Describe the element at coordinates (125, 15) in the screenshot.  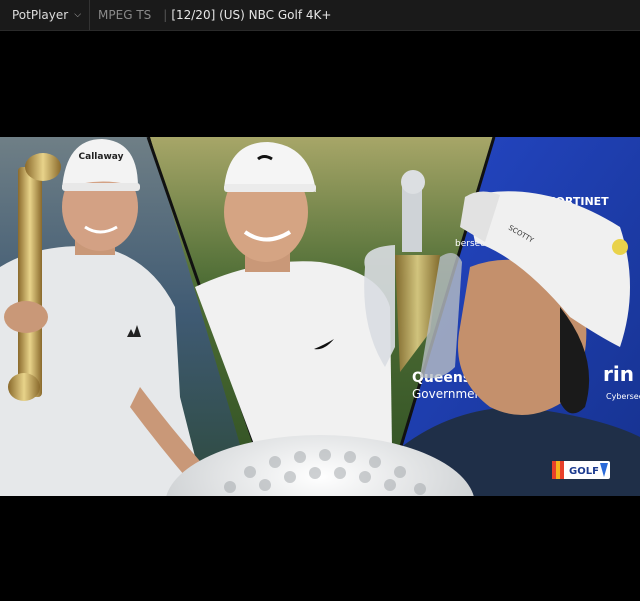
I see `format-label: MPEG TS` at that location.